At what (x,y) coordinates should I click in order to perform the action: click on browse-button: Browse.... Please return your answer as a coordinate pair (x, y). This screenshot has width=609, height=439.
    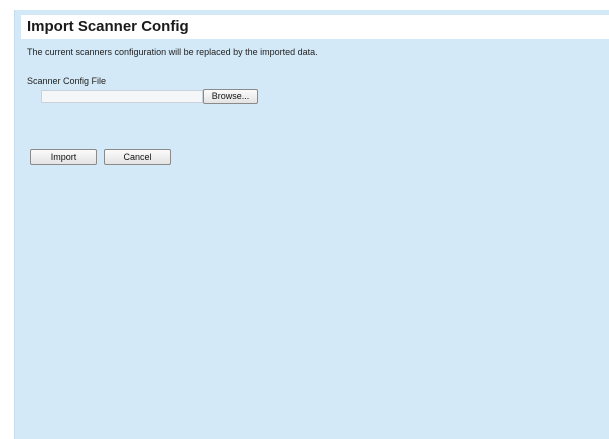
    Looking at the image, I should click on (230, 96).